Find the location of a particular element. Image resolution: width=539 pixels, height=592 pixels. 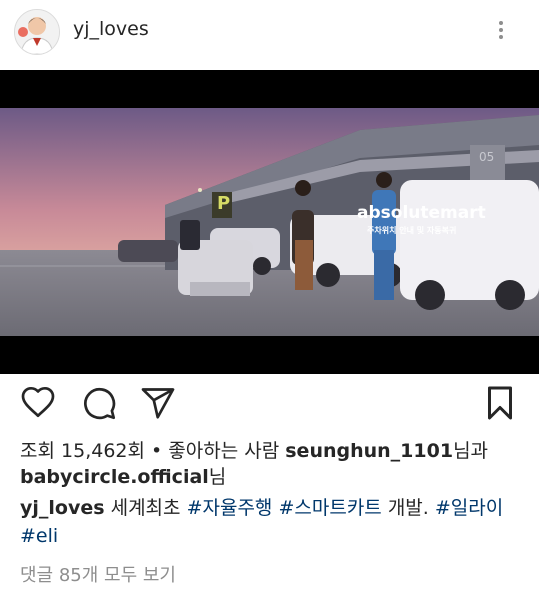

hashtag: #스마트카트 is located at coordinates (329, 508).